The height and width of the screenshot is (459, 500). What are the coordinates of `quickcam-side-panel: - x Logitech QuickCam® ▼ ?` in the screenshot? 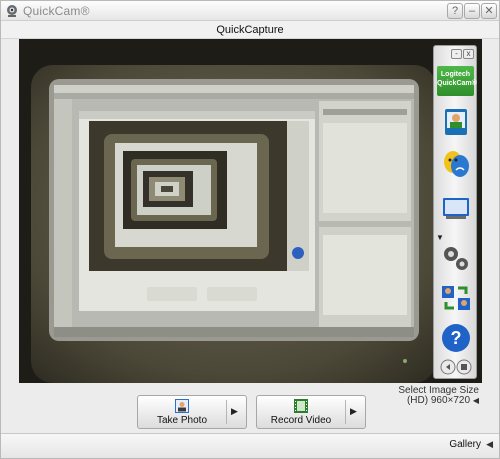 It's located at (455, 212).